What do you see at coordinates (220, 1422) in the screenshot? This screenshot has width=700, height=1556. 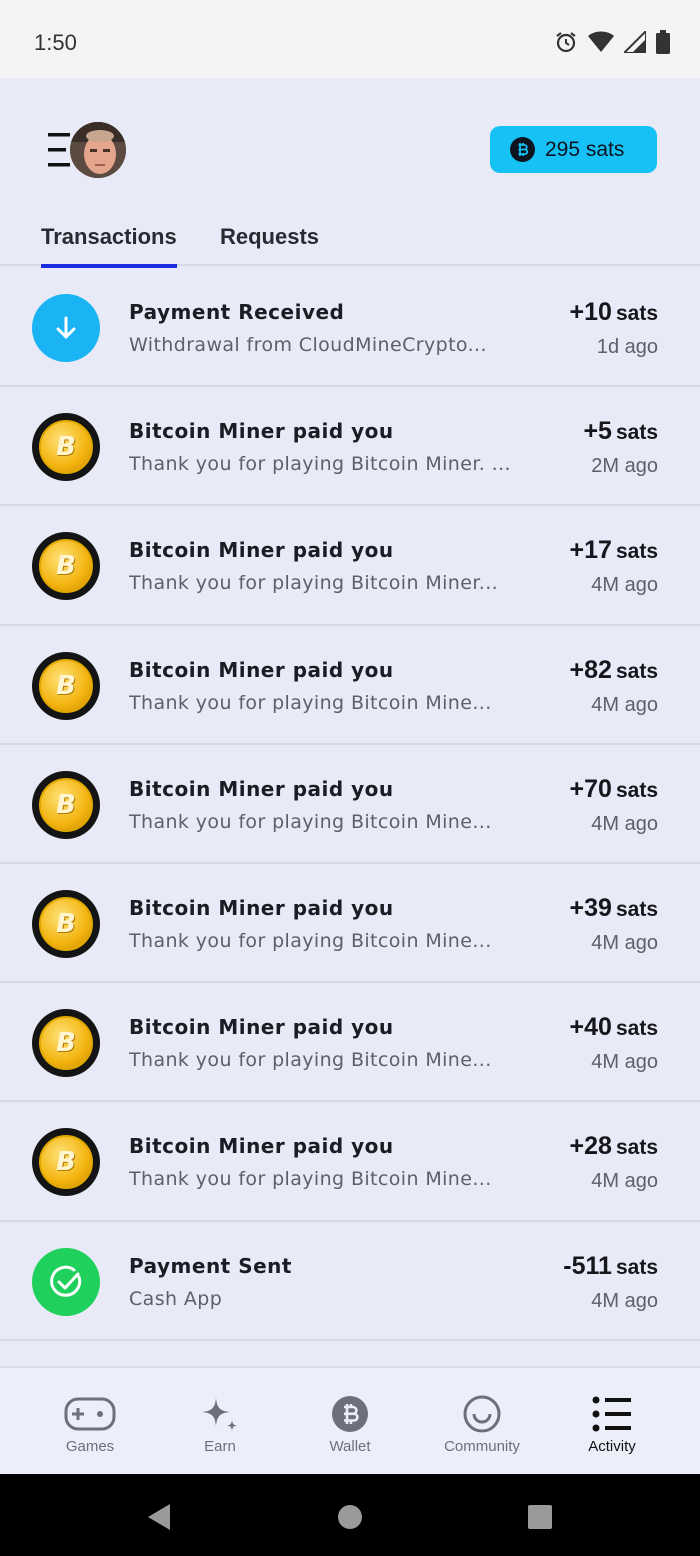 I see `nav-earn: Earn` at bounding box center [220, 1422].